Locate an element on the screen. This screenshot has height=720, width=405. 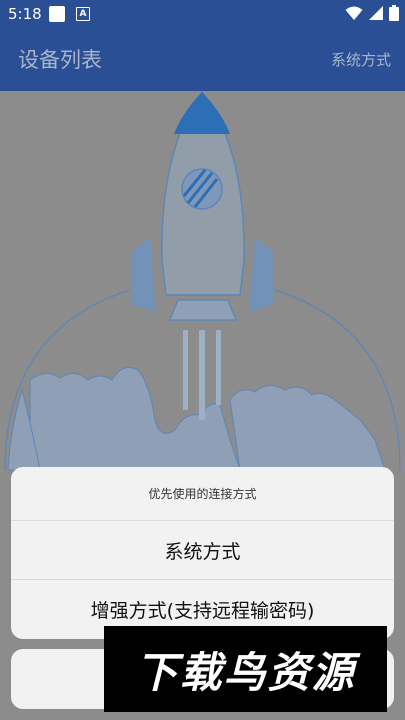
battery-icon is located at coordinates (394, 13).